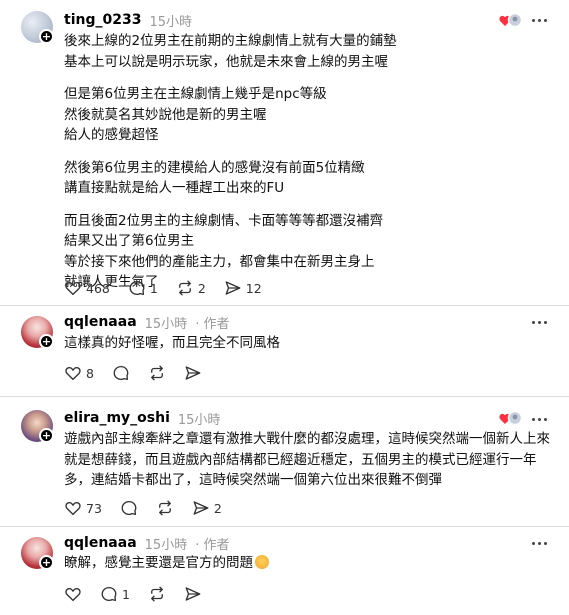 The image size is (569, 615). What do you see at coordinates (219, 261) in the screenshot?
I see `text-line: 等於接下來他們的產能主力，都會集中在新男主身上` at bounding box center [219, 261].